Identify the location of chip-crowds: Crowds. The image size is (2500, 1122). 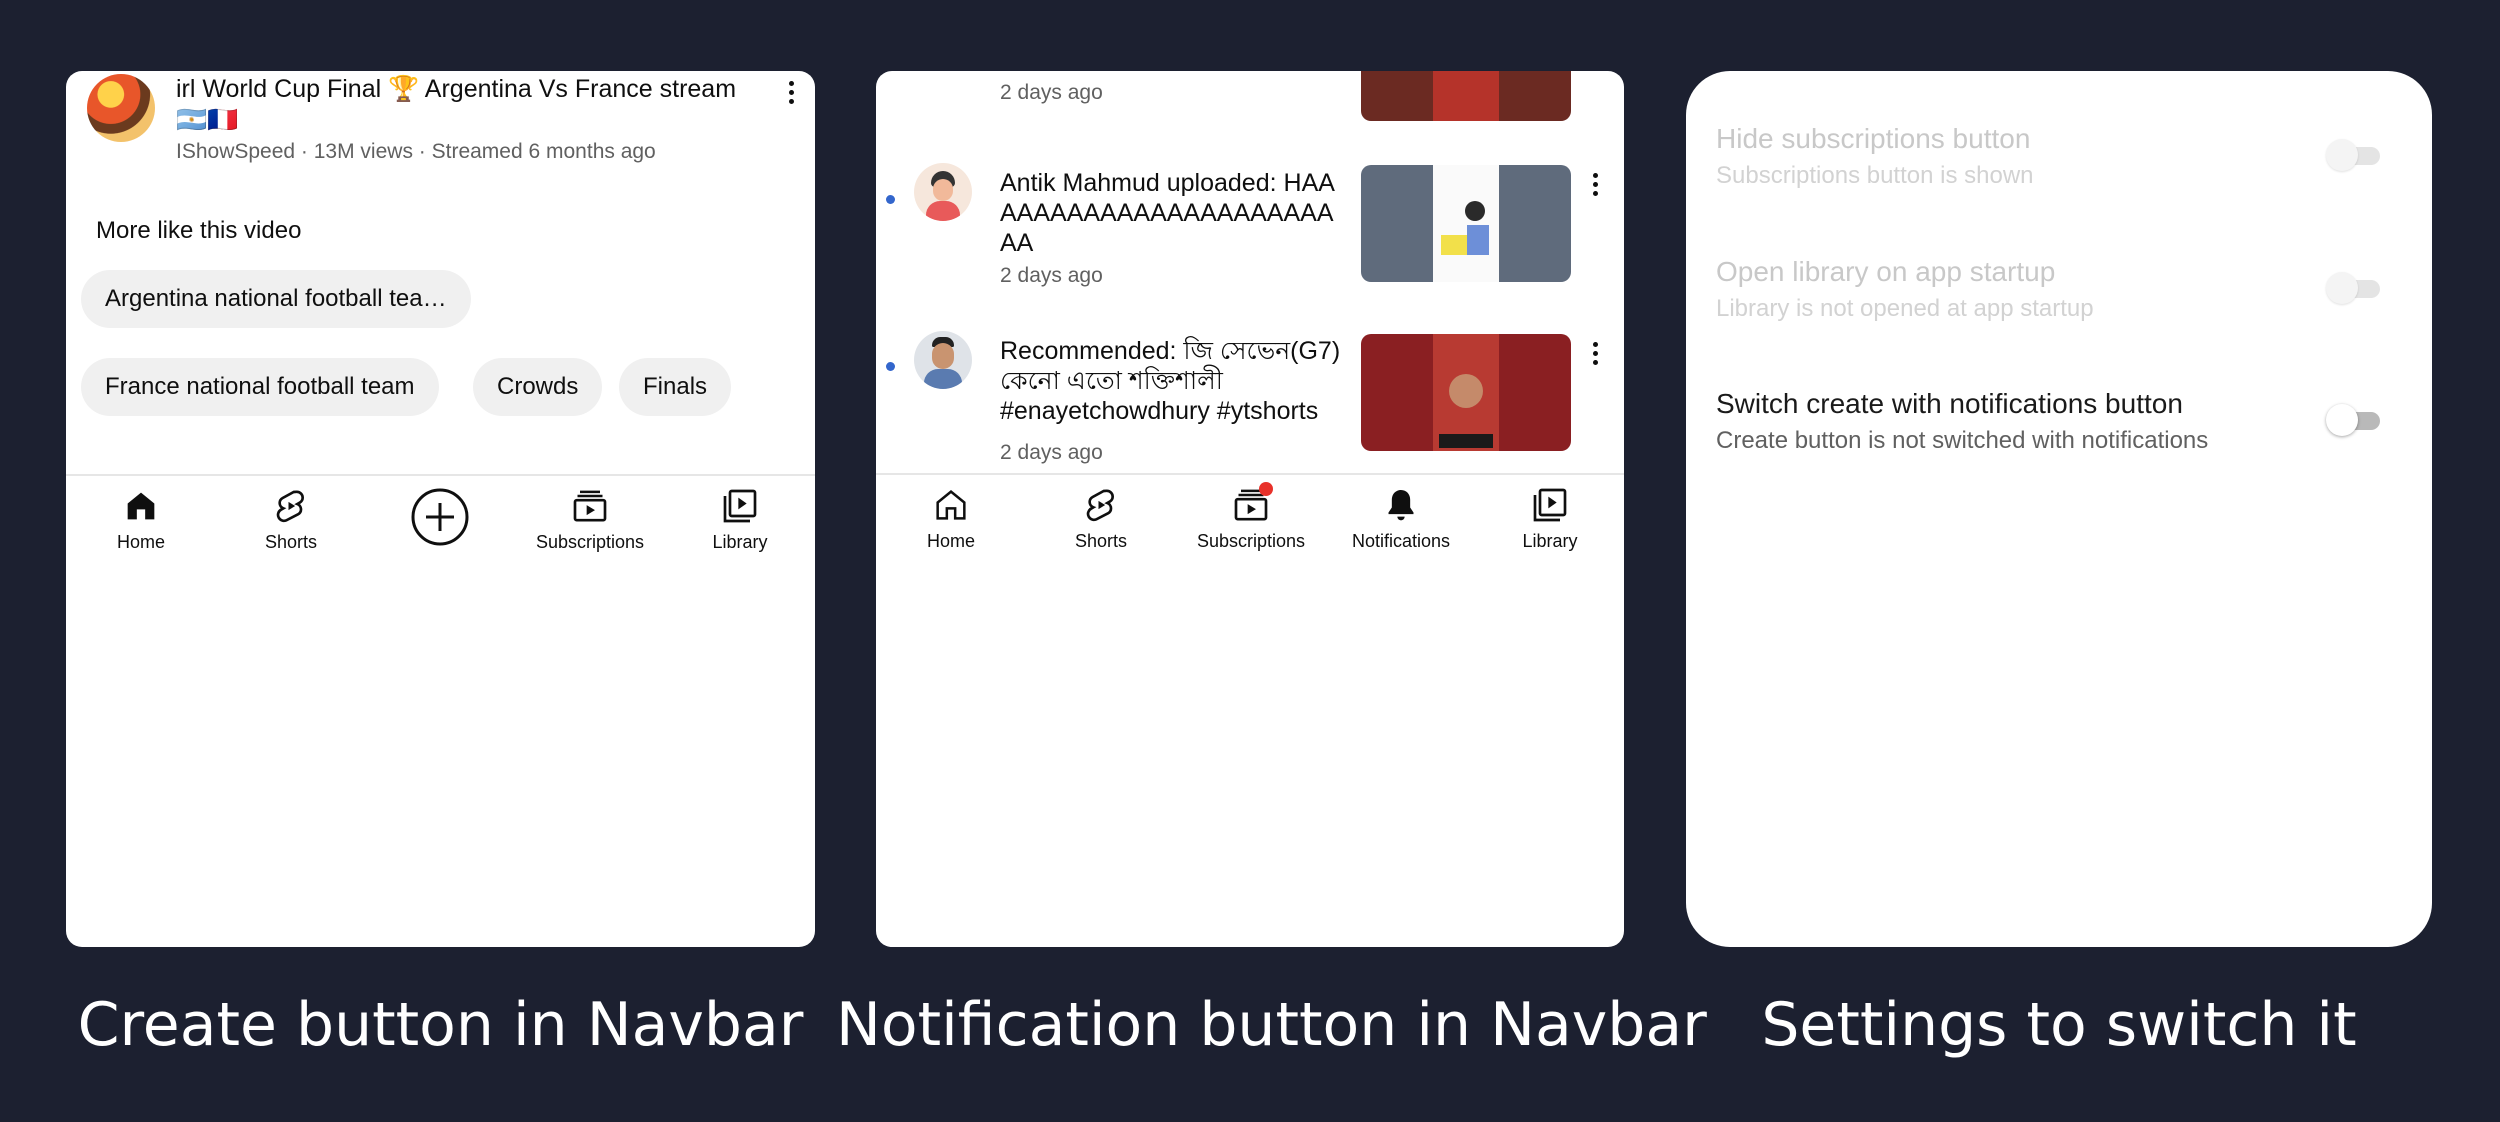
(538, 387).